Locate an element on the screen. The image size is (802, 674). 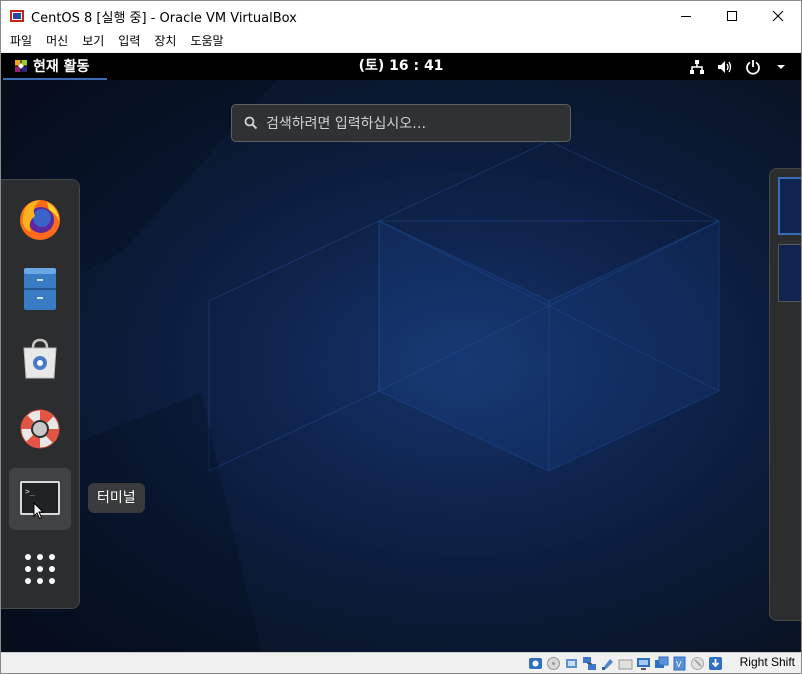
svg-text: V is located at coordinates (679, 664).